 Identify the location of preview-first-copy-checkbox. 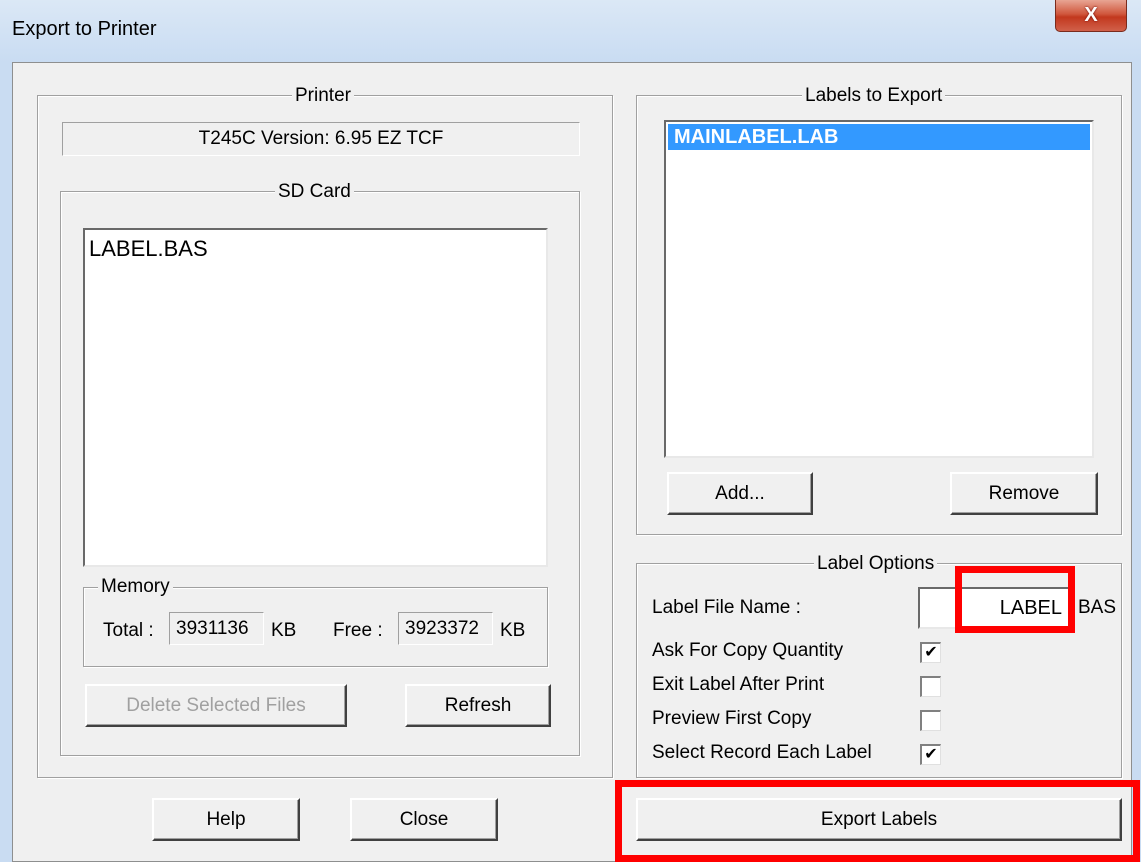
(930, 720).